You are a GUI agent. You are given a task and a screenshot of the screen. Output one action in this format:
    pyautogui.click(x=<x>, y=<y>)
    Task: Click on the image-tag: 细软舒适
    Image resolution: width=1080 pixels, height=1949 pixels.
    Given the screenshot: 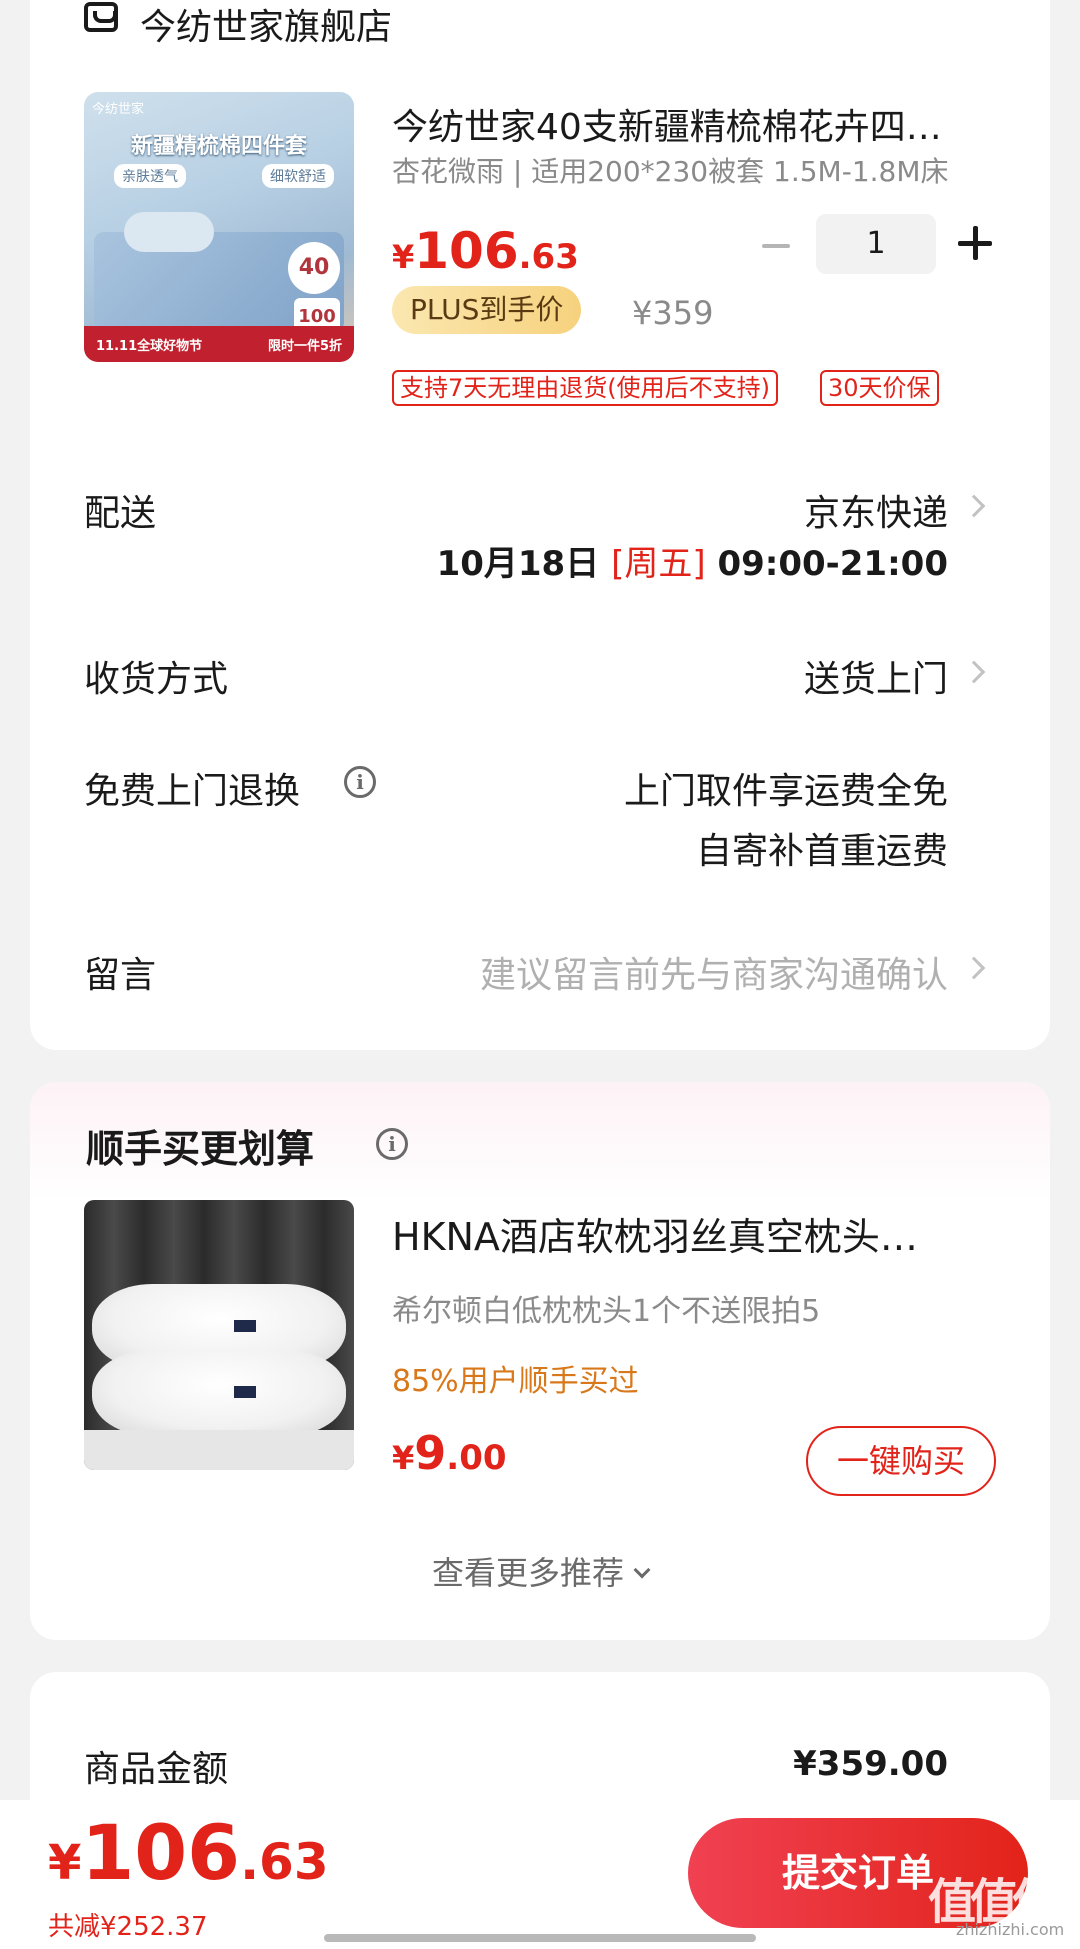 What is the action you would take?
    pyautogui.click(x=298, y=176)
    